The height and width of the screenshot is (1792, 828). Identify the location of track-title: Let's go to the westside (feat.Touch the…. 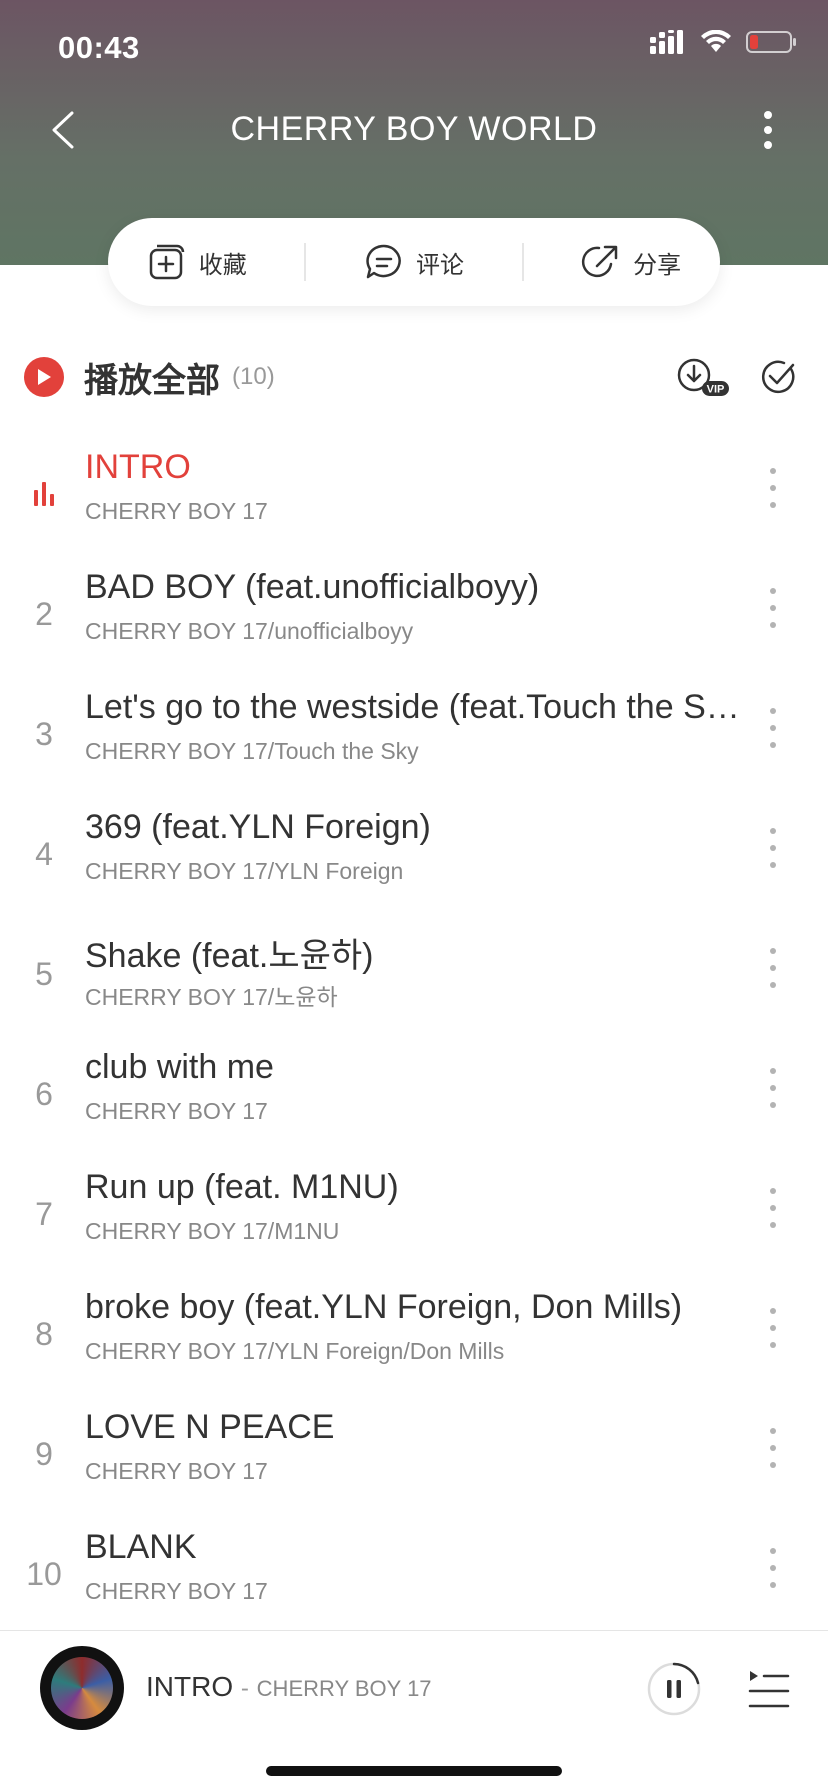
(415, 707).